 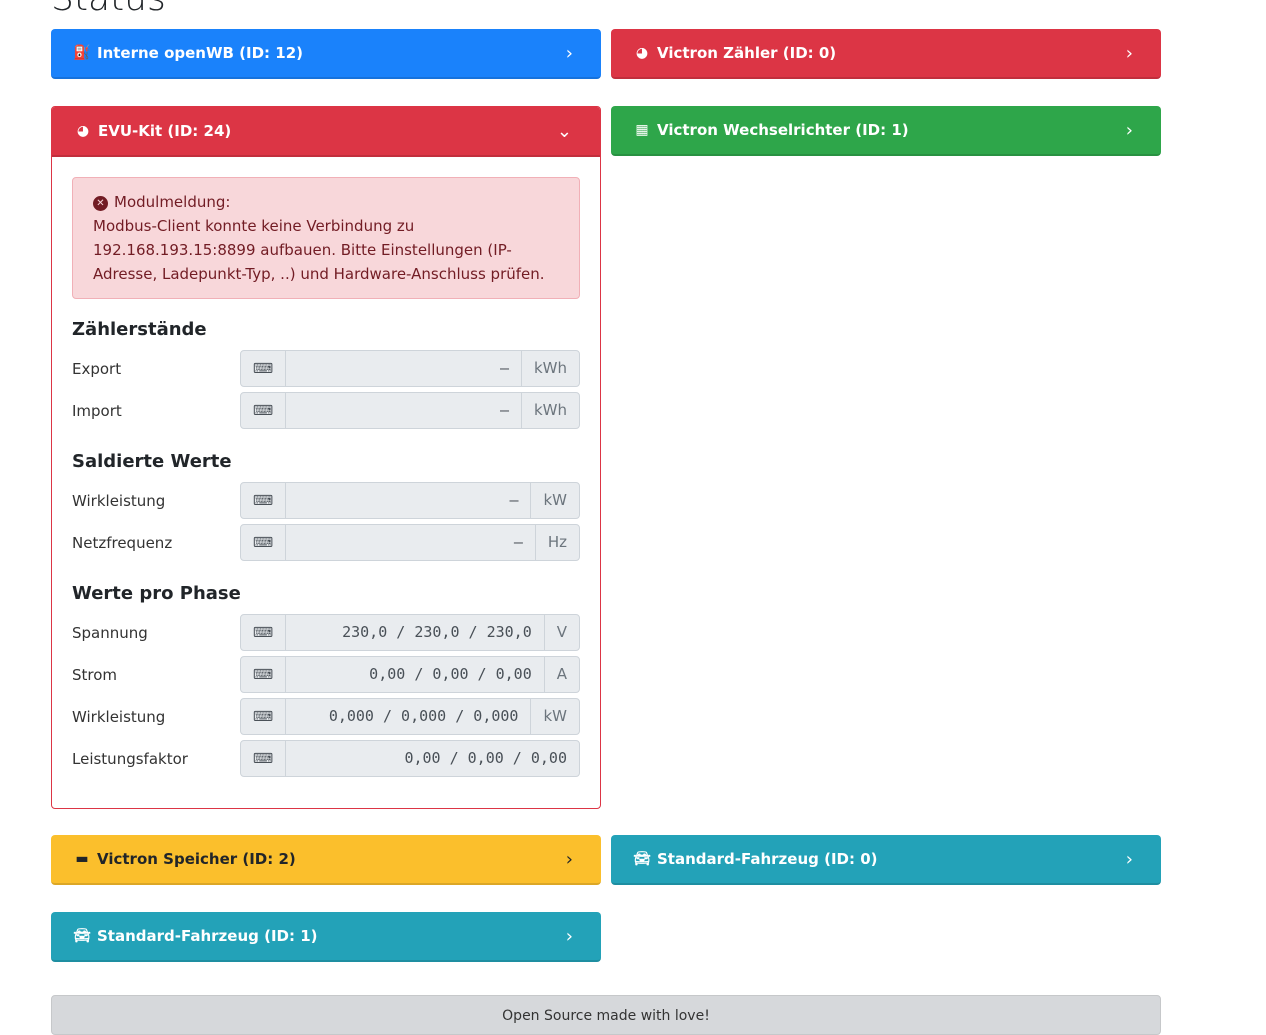 What do you see at coordinates (82, 859) in the screenshot?
I see `car-battery-icon: ▬` at bounding box center [82, 859].